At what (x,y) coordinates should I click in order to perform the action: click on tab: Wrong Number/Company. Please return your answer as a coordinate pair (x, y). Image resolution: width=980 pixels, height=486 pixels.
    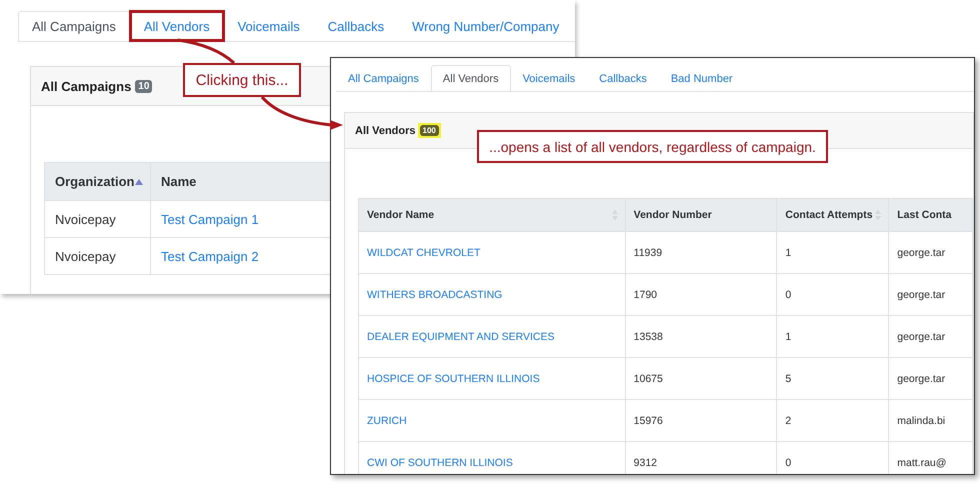
    Looking at the image, I should click on (486, 26).